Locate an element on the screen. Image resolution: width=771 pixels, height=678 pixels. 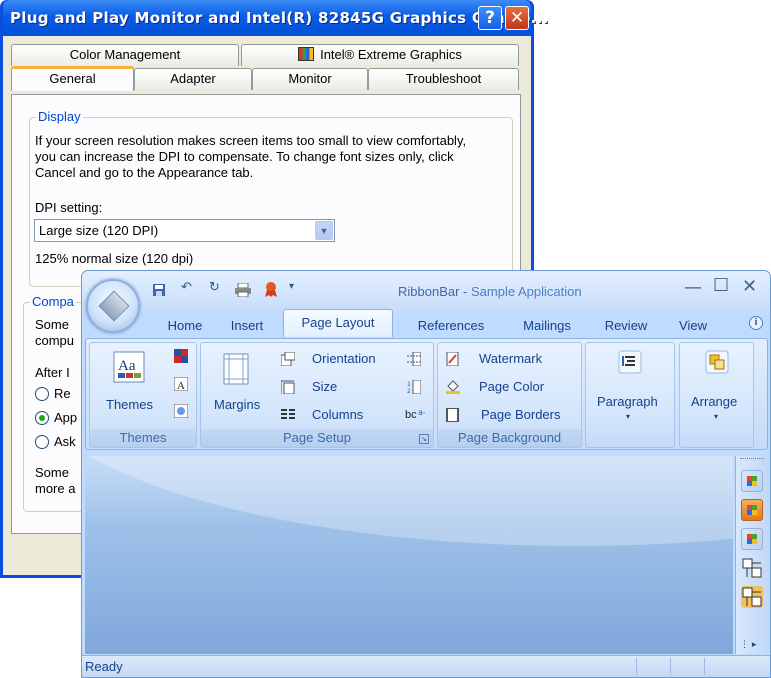
compat-note-line2: more a is located at coordinates (55, 488).